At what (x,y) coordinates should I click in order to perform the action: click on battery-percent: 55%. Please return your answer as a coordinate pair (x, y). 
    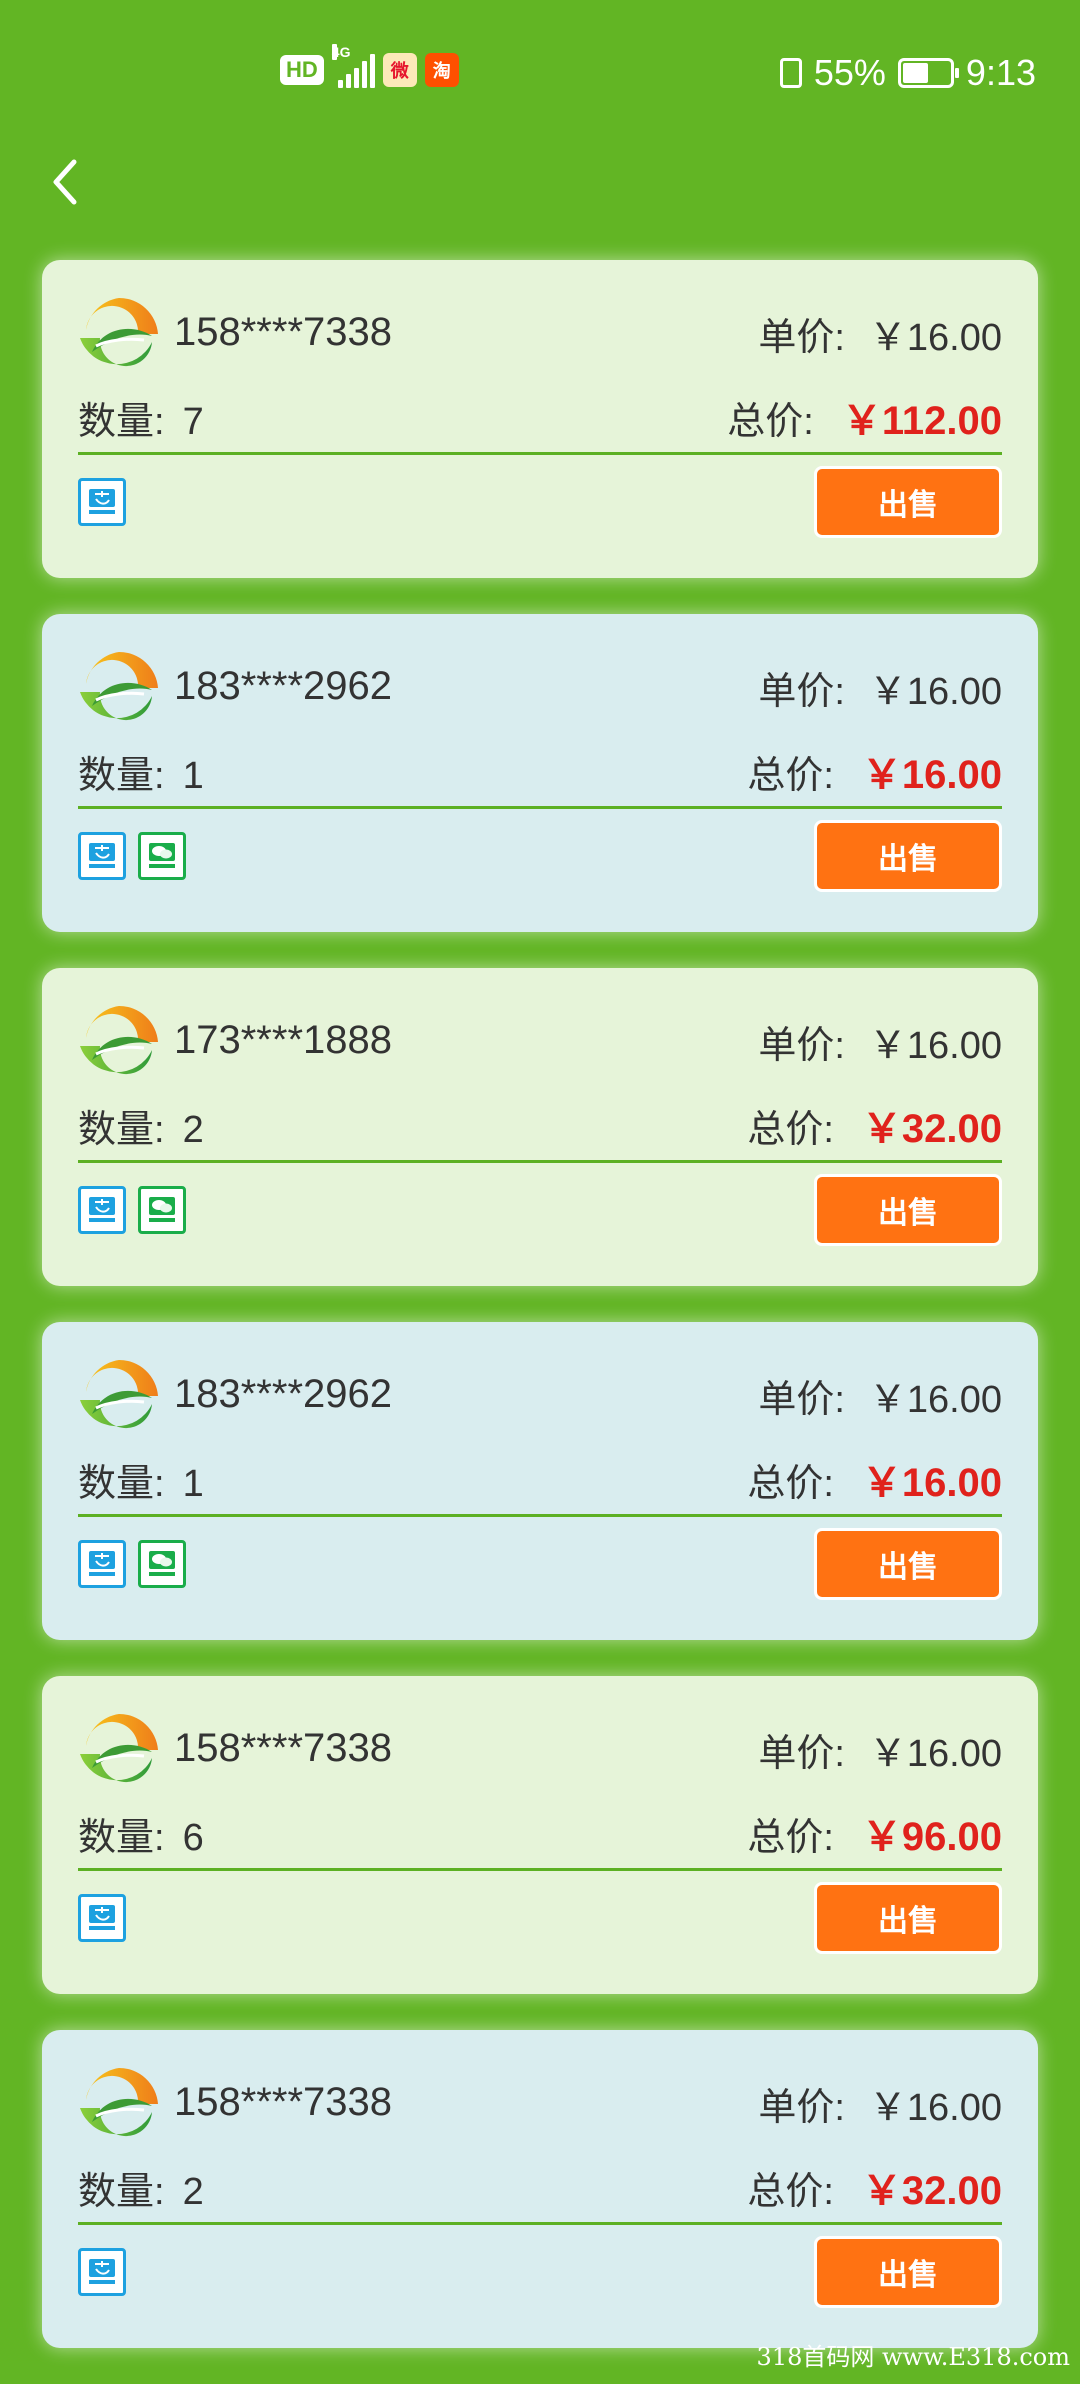
    Looking at the image, I should click on (849, 72).